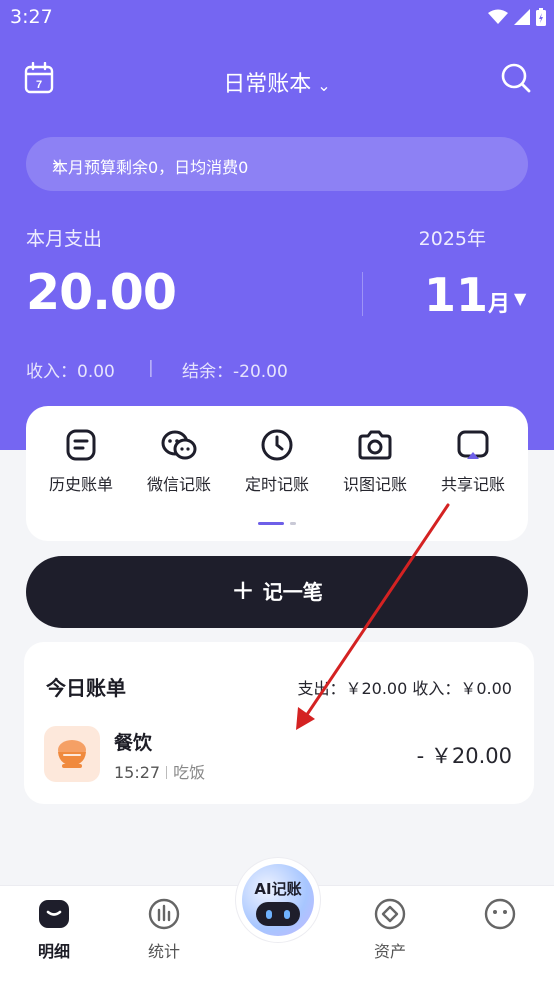 This screenshot has height=985, width=554. What do you see at coordinates (54, 930) in the screenshot?
I see `tab-detail: 明细` at bounding box center [54, 930].